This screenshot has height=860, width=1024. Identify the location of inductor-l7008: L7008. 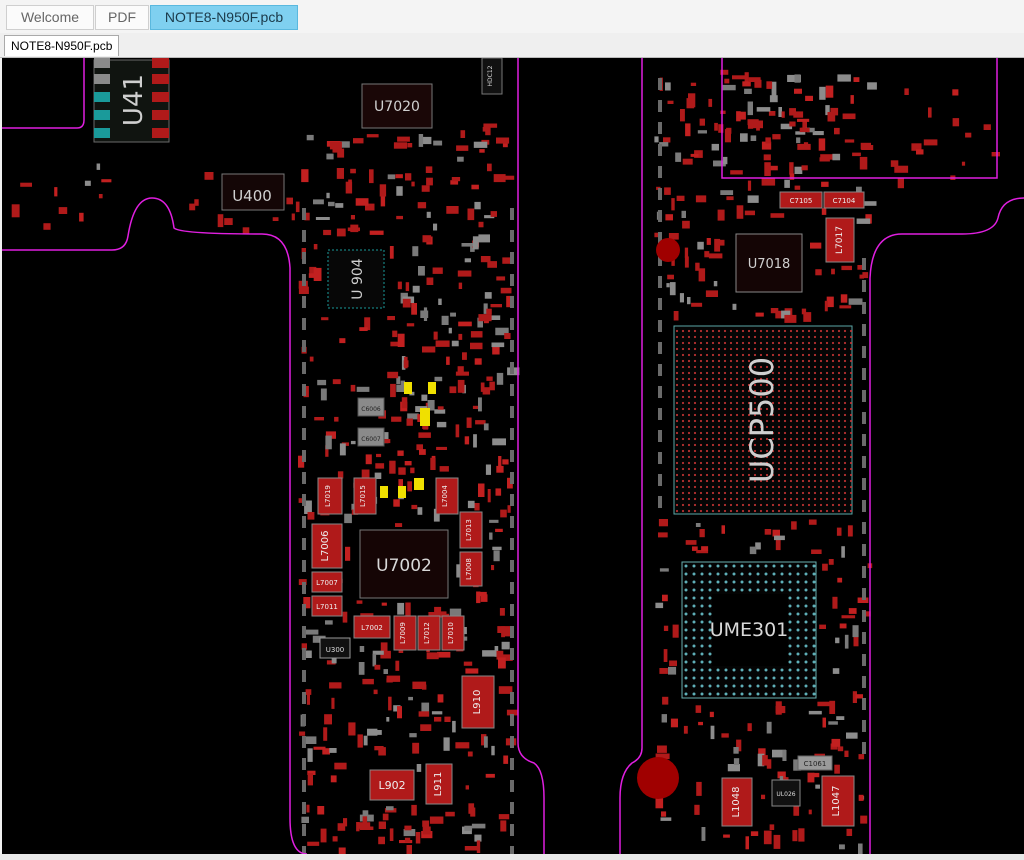
(471, 569).